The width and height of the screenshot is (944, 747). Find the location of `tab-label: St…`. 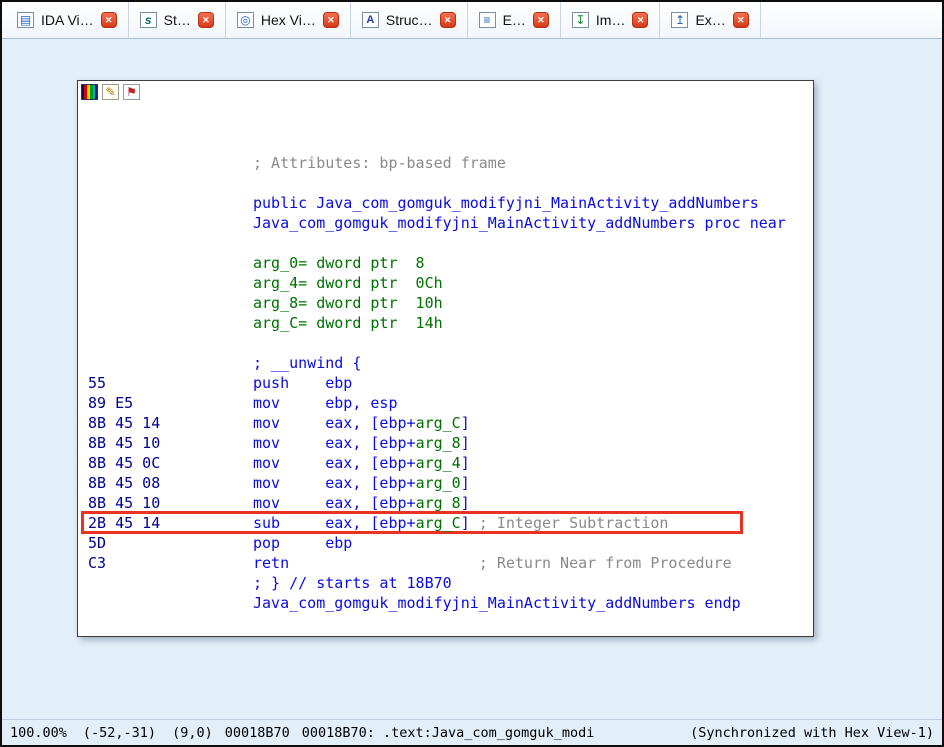

tab-label: St… is located at coordinates (177, 20).